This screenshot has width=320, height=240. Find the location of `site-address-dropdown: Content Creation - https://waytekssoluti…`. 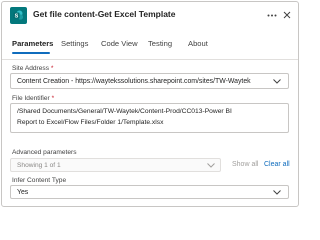

site-address-dropdown: Content Creation - https://waytekssoluti… is located at coordinates (149, 81).